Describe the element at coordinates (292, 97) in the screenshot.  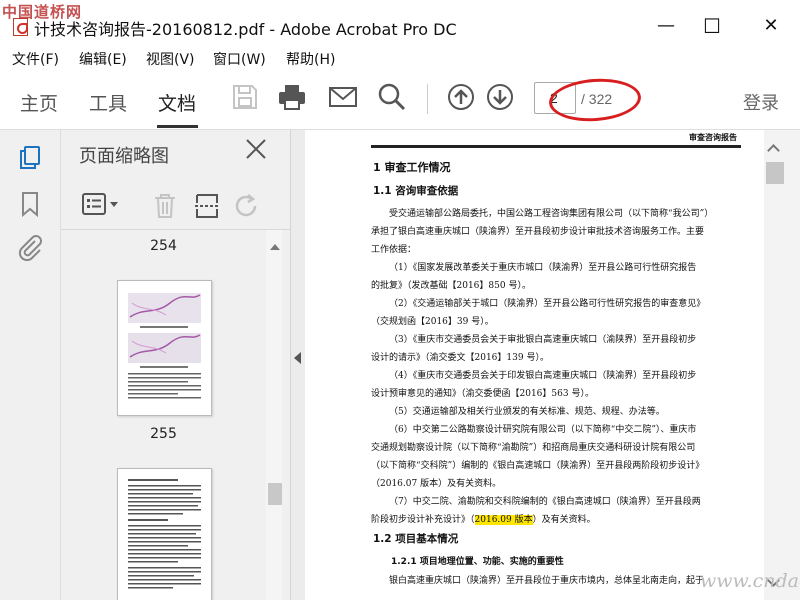
I see `print-icon` at that location.